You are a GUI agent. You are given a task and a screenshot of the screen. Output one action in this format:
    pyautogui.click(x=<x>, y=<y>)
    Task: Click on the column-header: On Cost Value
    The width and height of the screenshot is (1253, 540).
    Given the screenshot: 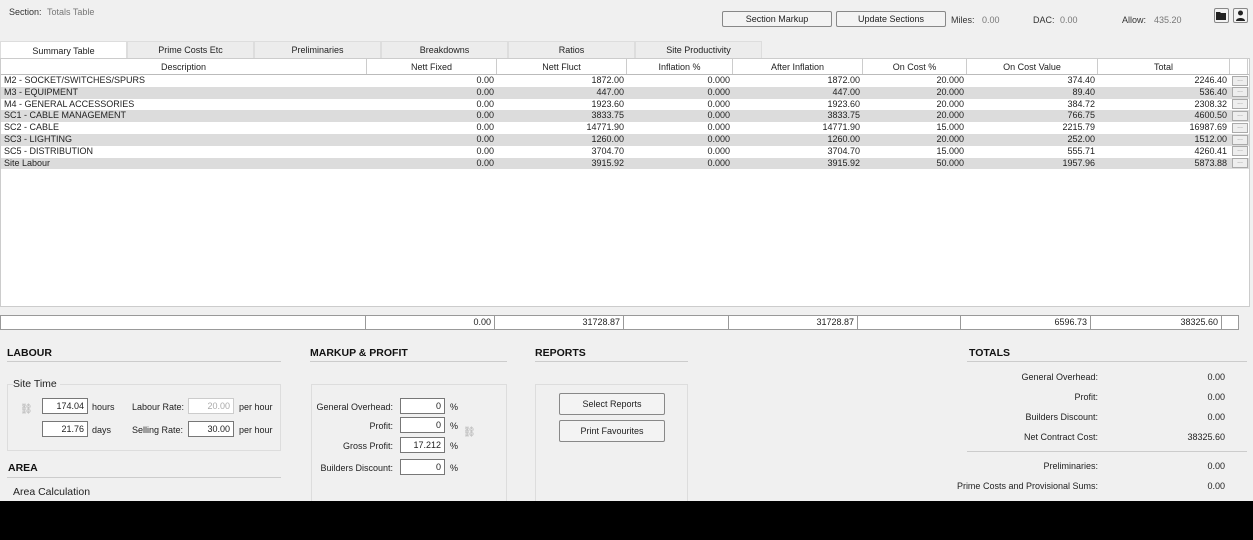 What is the action you would take?
    pyautogui.click(x=1032, y=66)
    